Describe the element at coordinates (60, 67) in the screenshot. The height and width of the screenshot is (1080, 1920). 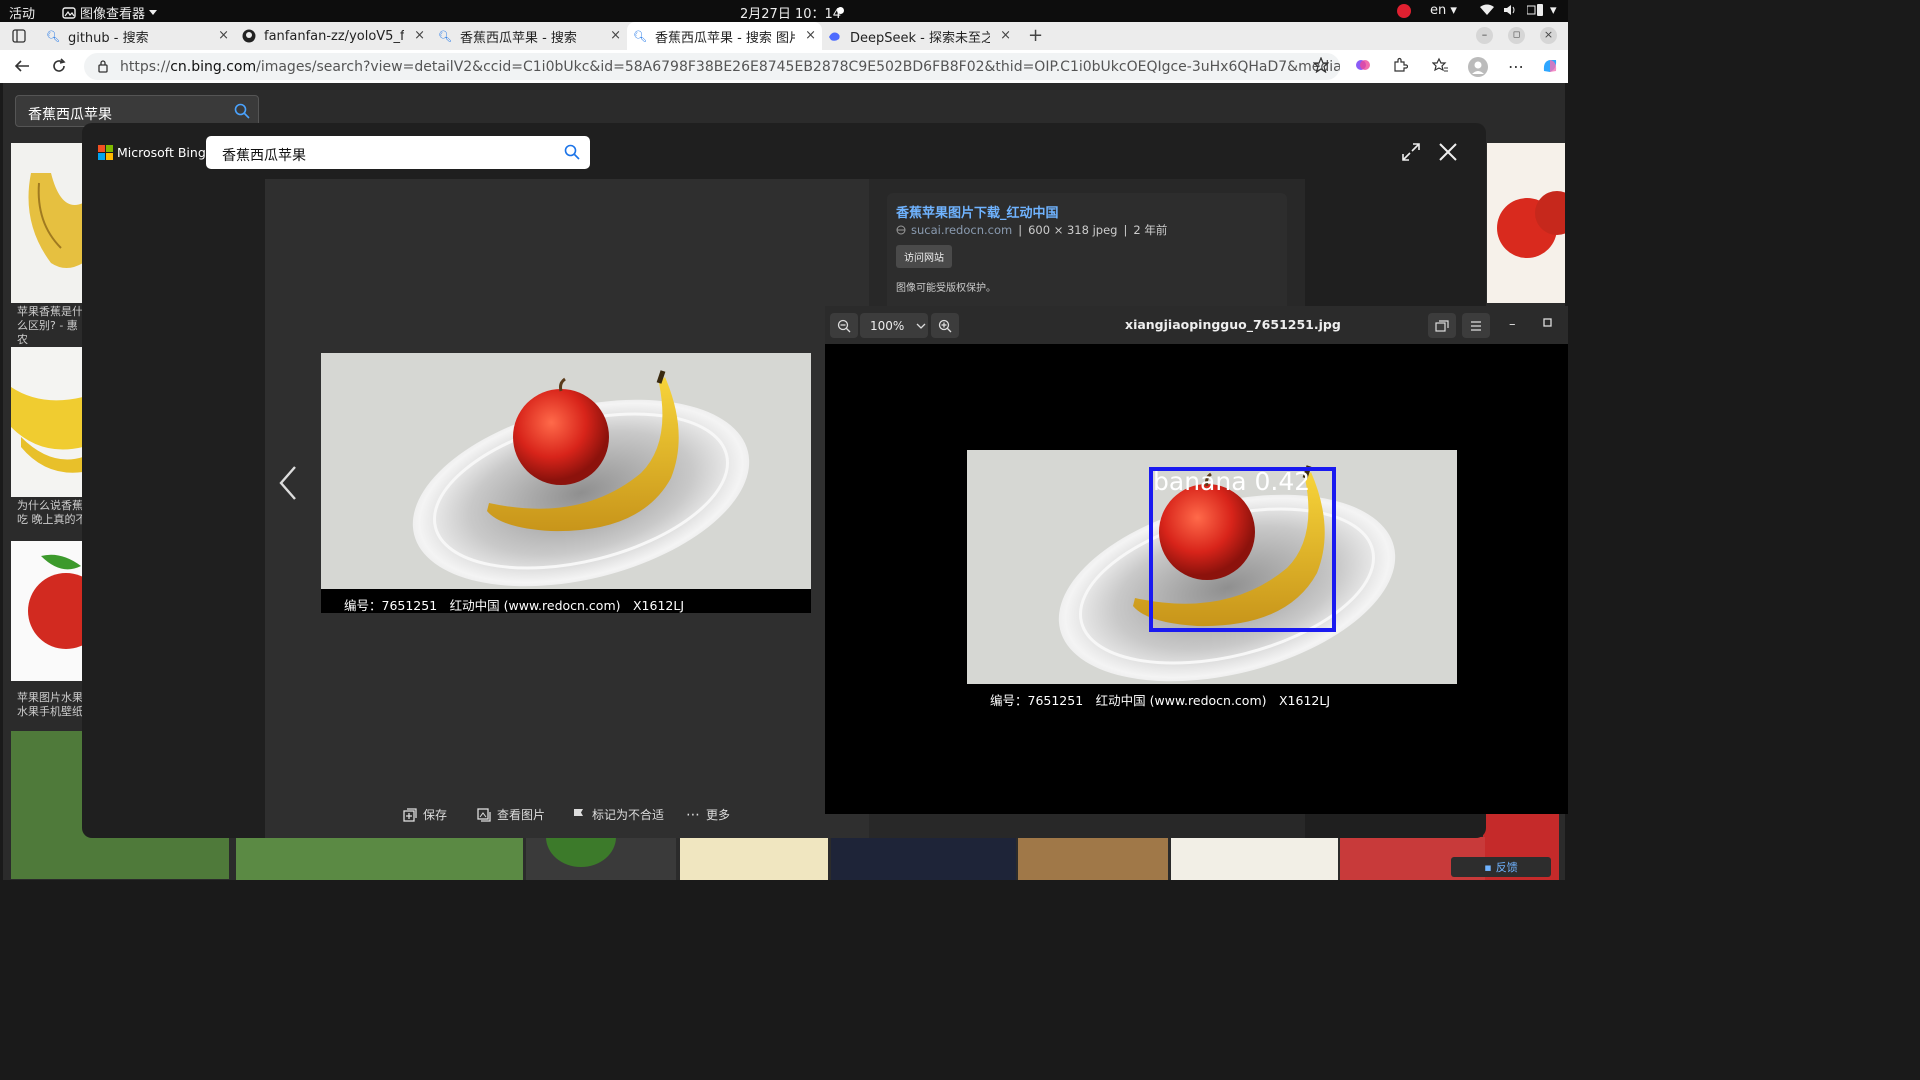
I see `reload-icon` at that location.